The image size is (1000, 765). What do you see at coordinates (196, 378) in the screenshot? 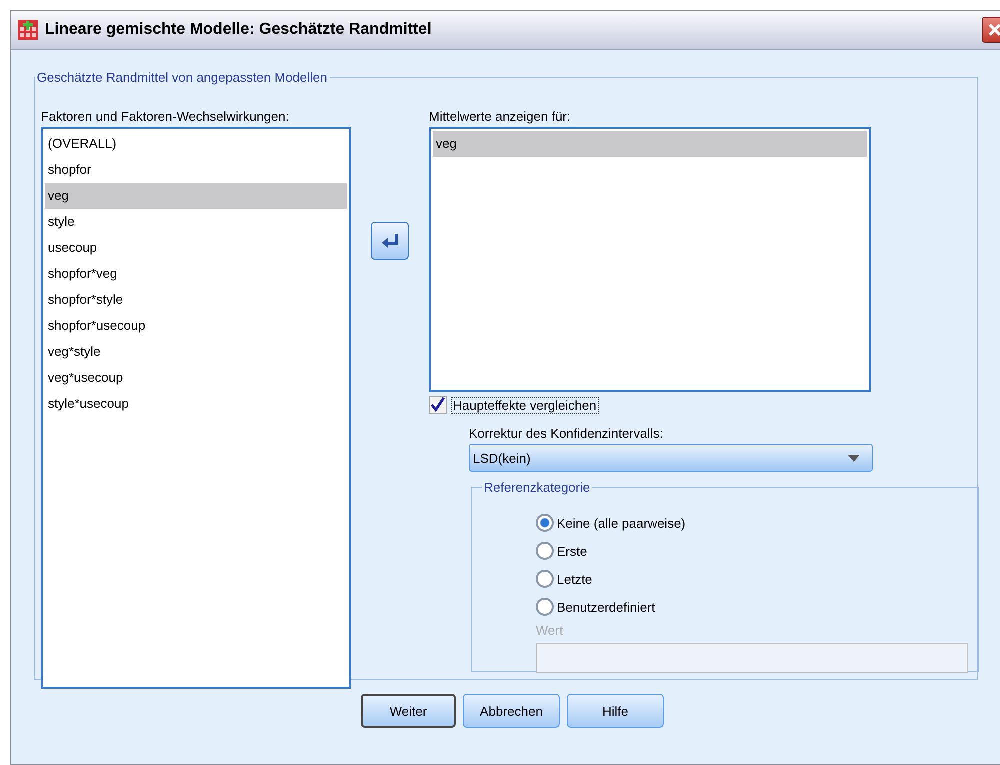
I see `list-item: veg*usecoup` at bounding box center [196, 378].